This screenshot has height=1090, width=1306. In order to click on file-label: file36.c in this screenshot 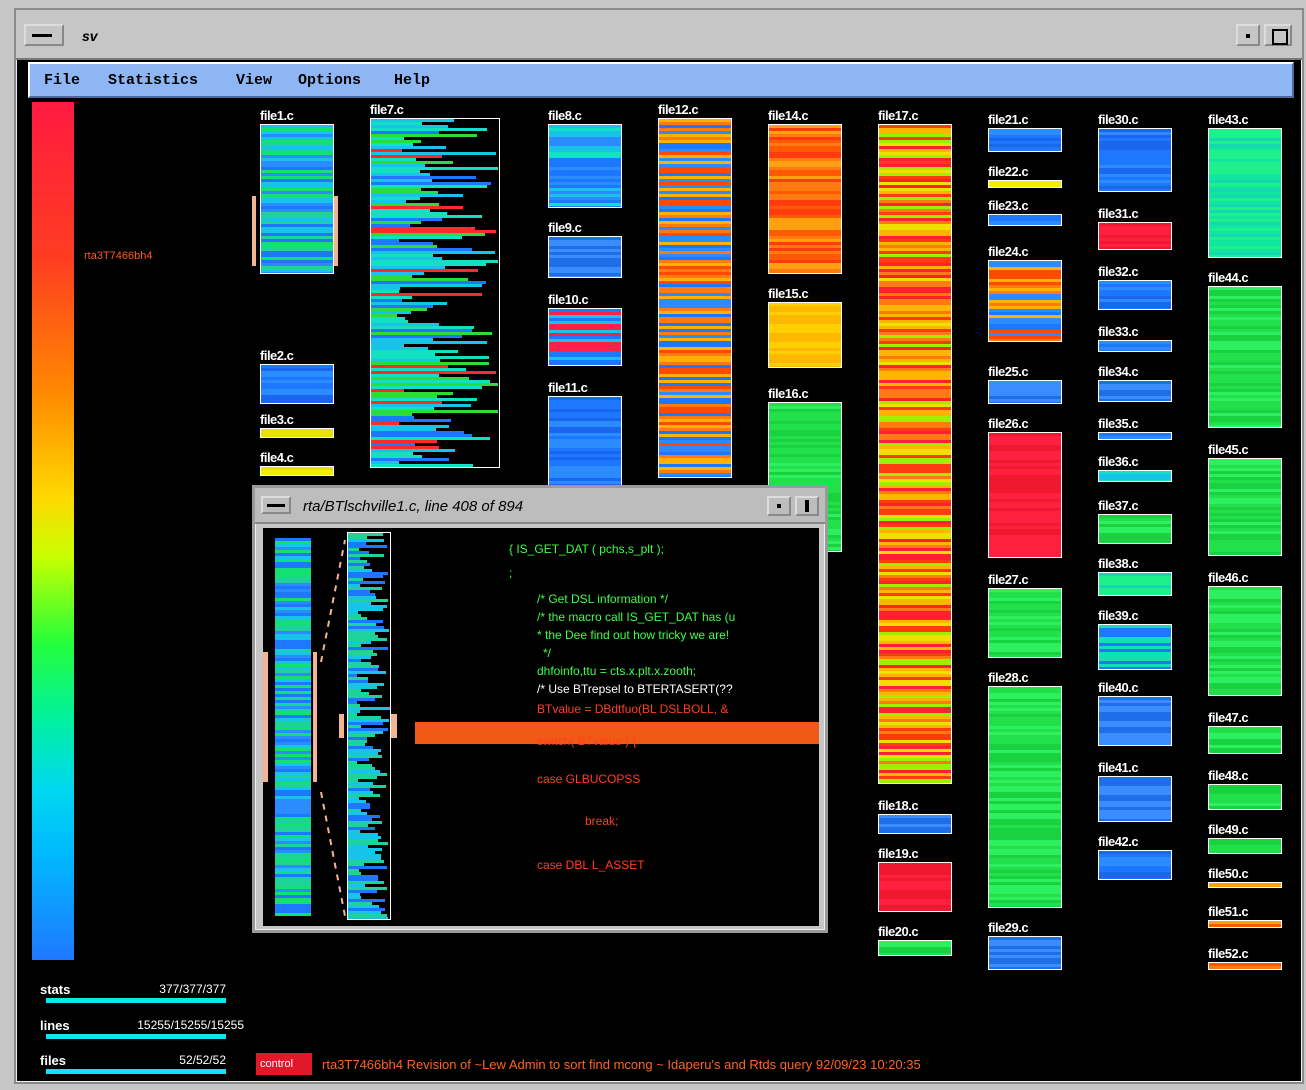, I will do `click(1118, 461)`.